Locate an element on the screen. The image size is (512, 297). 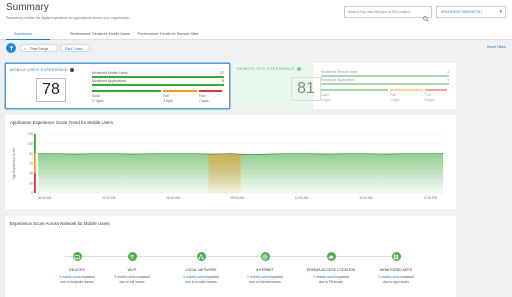
network-item-detail: due to modem issues is located at coordinates (201, 282).